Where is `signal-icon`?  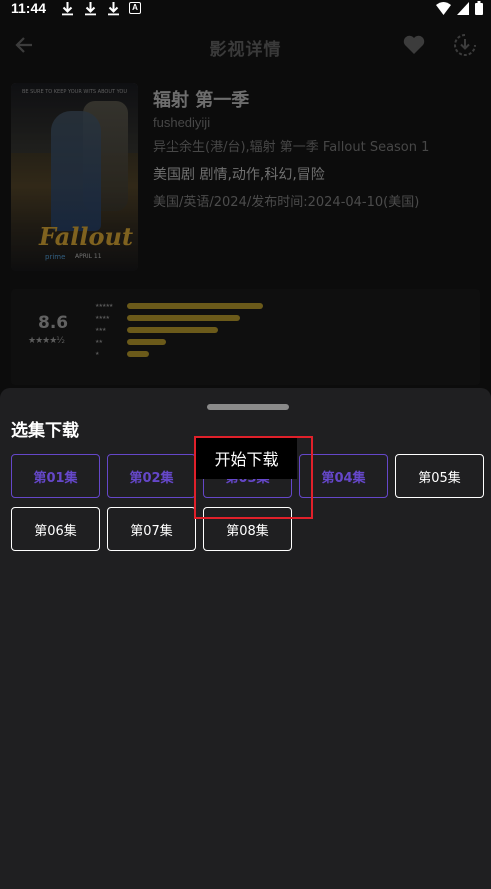
signal-icon is located at coordinates (463, 8).